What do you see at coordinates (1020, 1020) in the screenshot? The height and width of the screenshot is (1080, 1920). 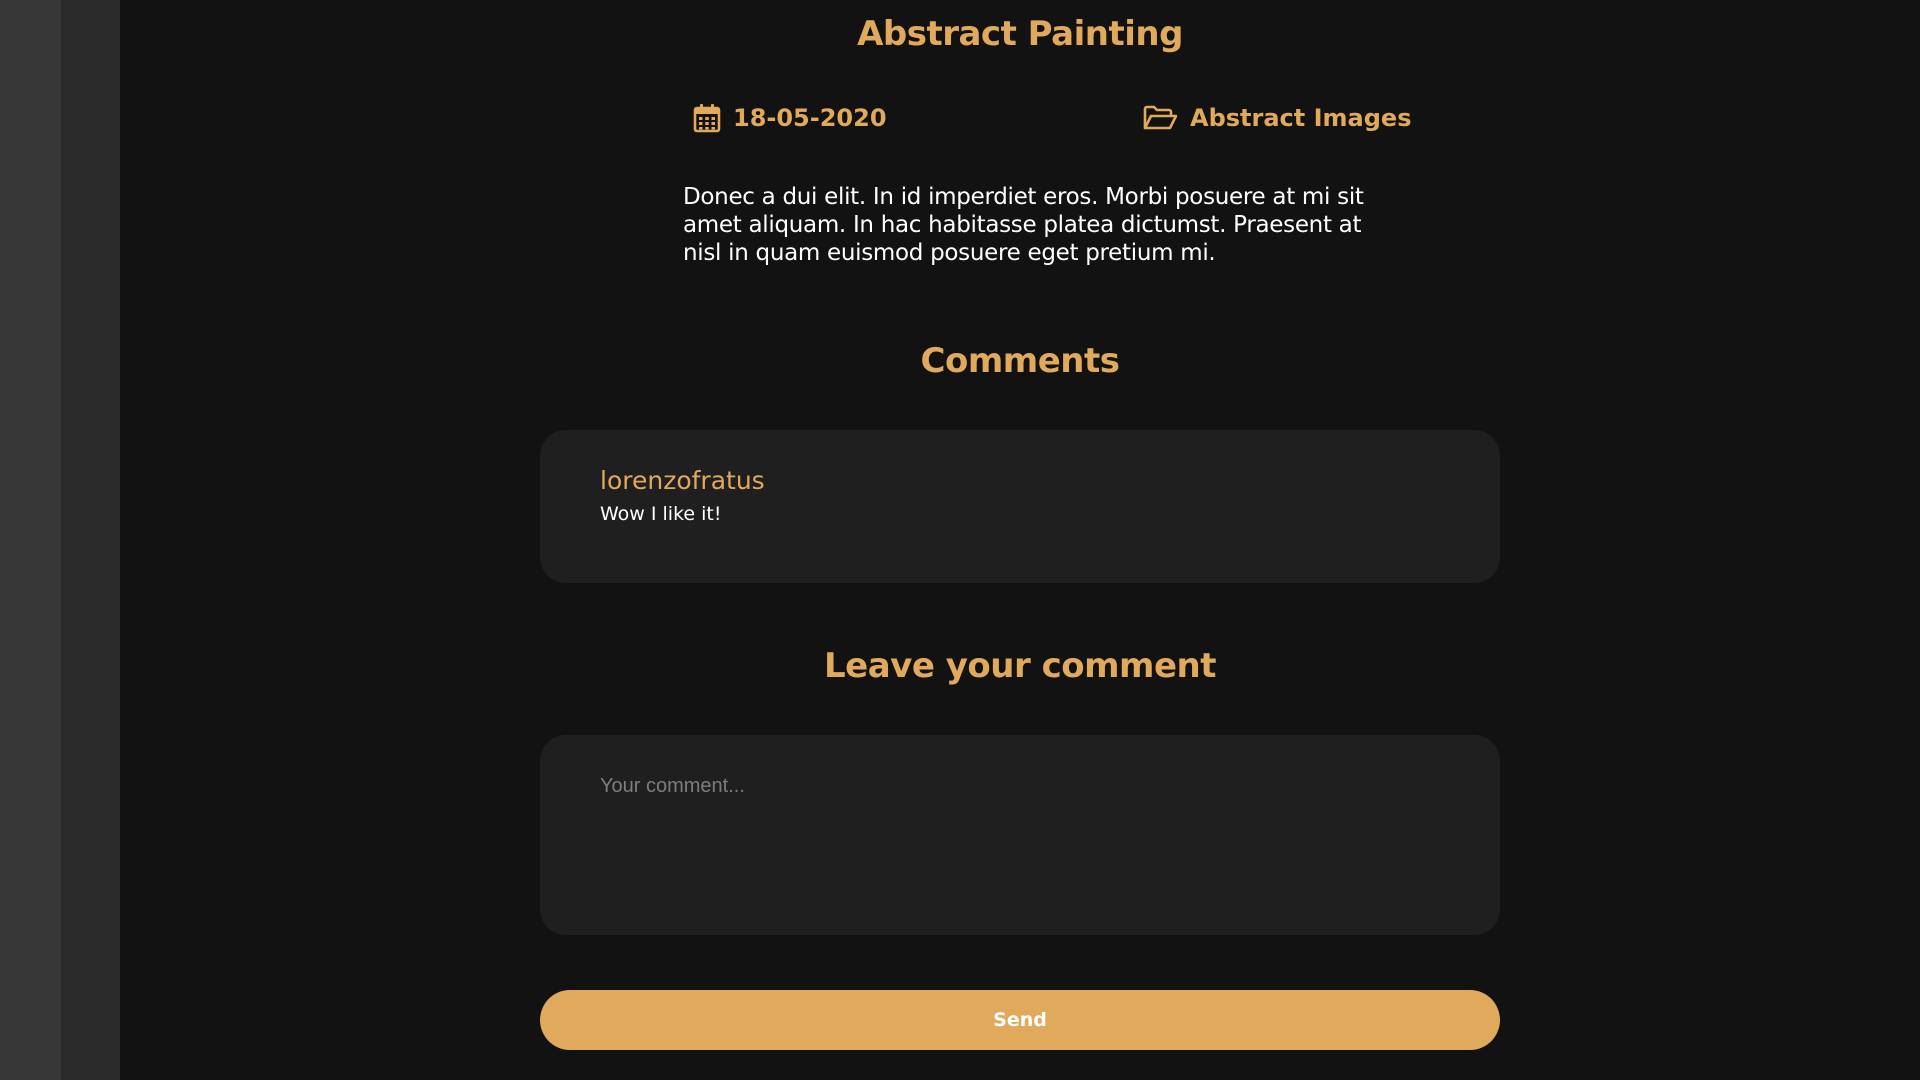 I see `send-button: Send` at bounding box center [1020, 1020].